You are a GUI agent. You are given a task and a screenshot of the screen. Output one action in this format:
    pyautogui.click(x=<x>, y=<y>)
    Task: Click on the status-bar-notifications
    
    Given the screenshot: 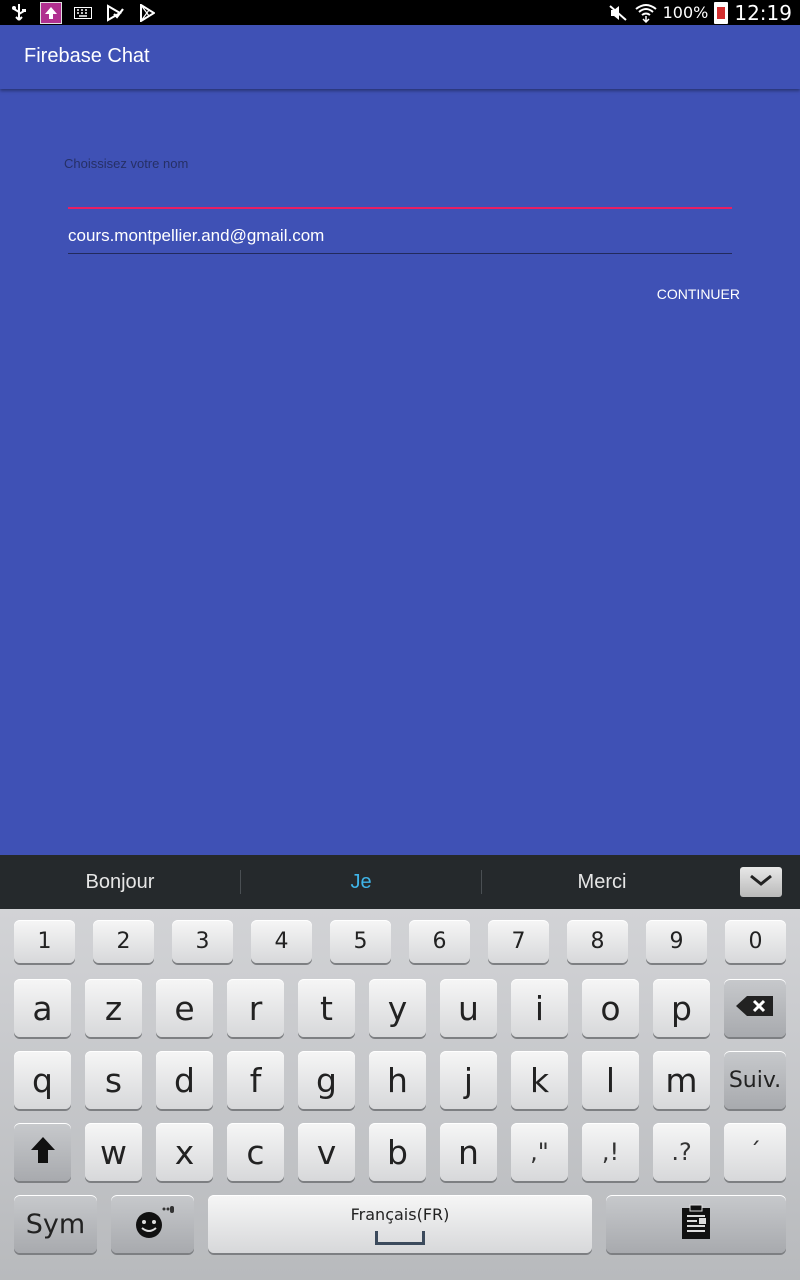 What is the action you would take?
    pyautogui.click(x=83, y=12)
    